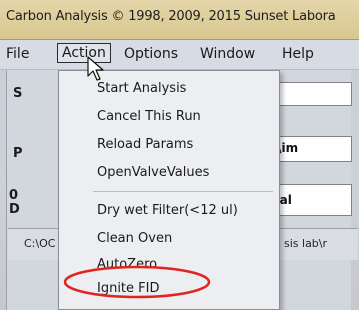 This screenshot has width=359, height=310. What do you see at coordinates (14, 195) in the screenshot?
I see `bg-label-0: 0` at bounding box center [14, 195].